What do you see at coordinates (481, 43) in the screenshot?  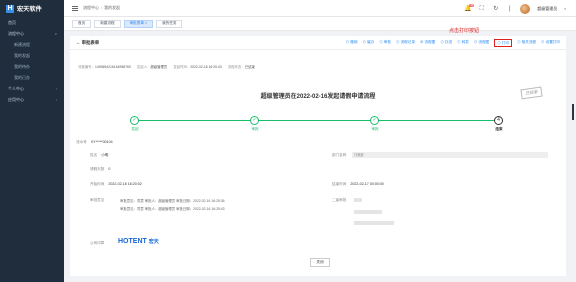 I see `flow-diagram-button: ⊙ 流程图` at bounding box center [481, 43].